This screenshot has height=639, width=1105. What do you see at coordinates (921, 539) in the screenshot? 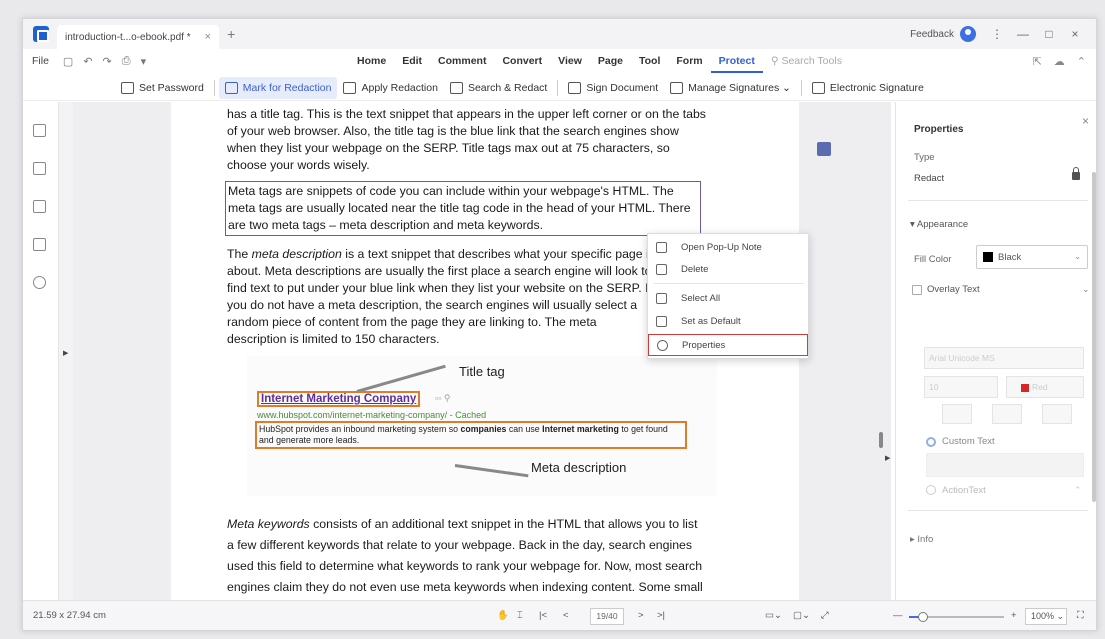
I see `info-section: ▸ Info` at bounding box center [921, 539].